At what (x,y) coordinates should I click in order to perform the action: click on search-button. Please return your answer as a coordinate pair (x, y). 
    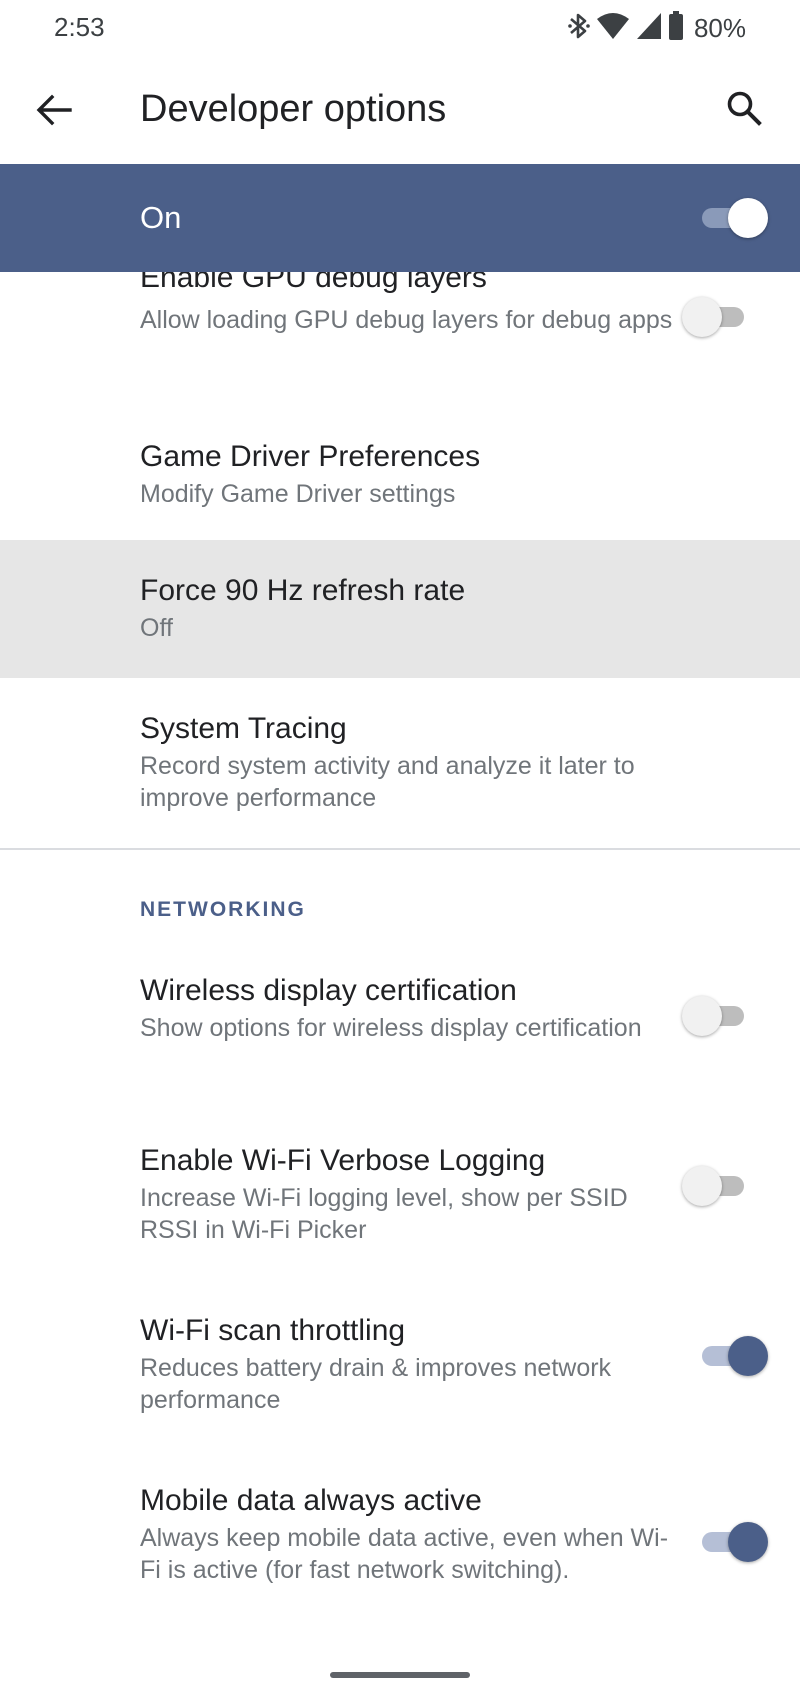
    Looking at the image, I should click on (744, 110).